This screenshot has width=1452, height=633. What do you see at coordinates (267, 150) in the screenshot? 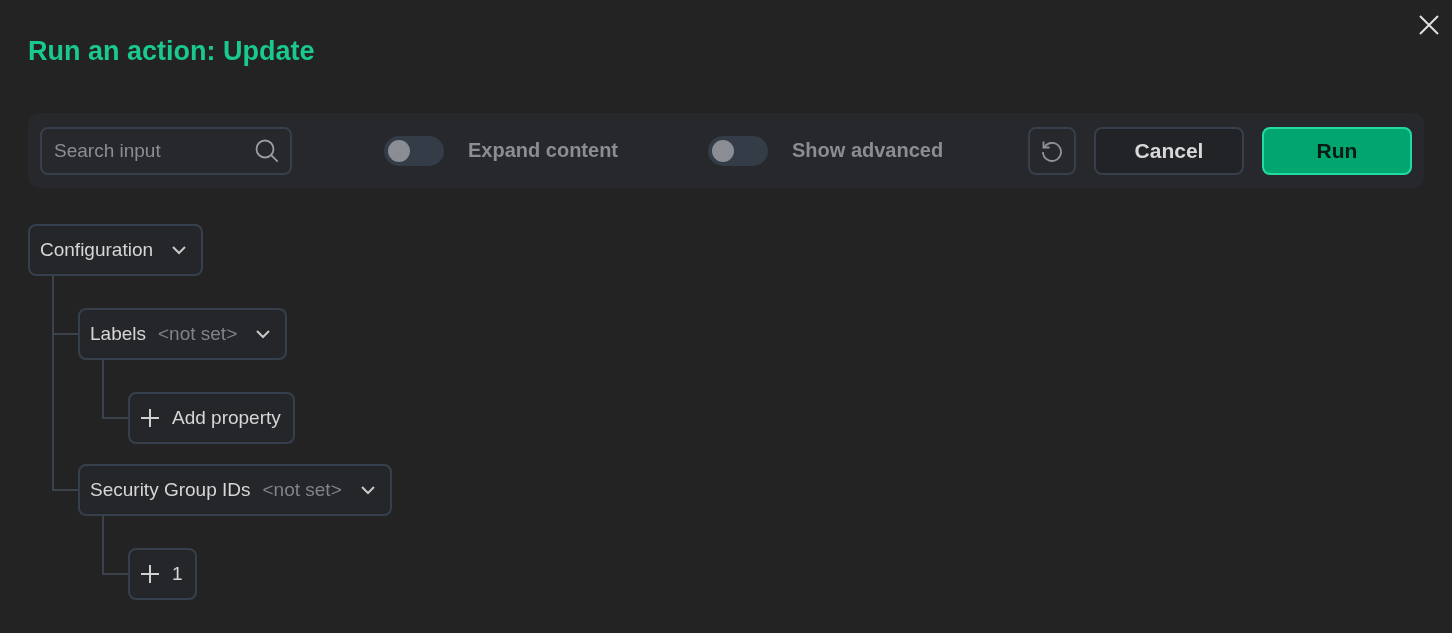
I see `search-icon` at bounding box center [267, 150].